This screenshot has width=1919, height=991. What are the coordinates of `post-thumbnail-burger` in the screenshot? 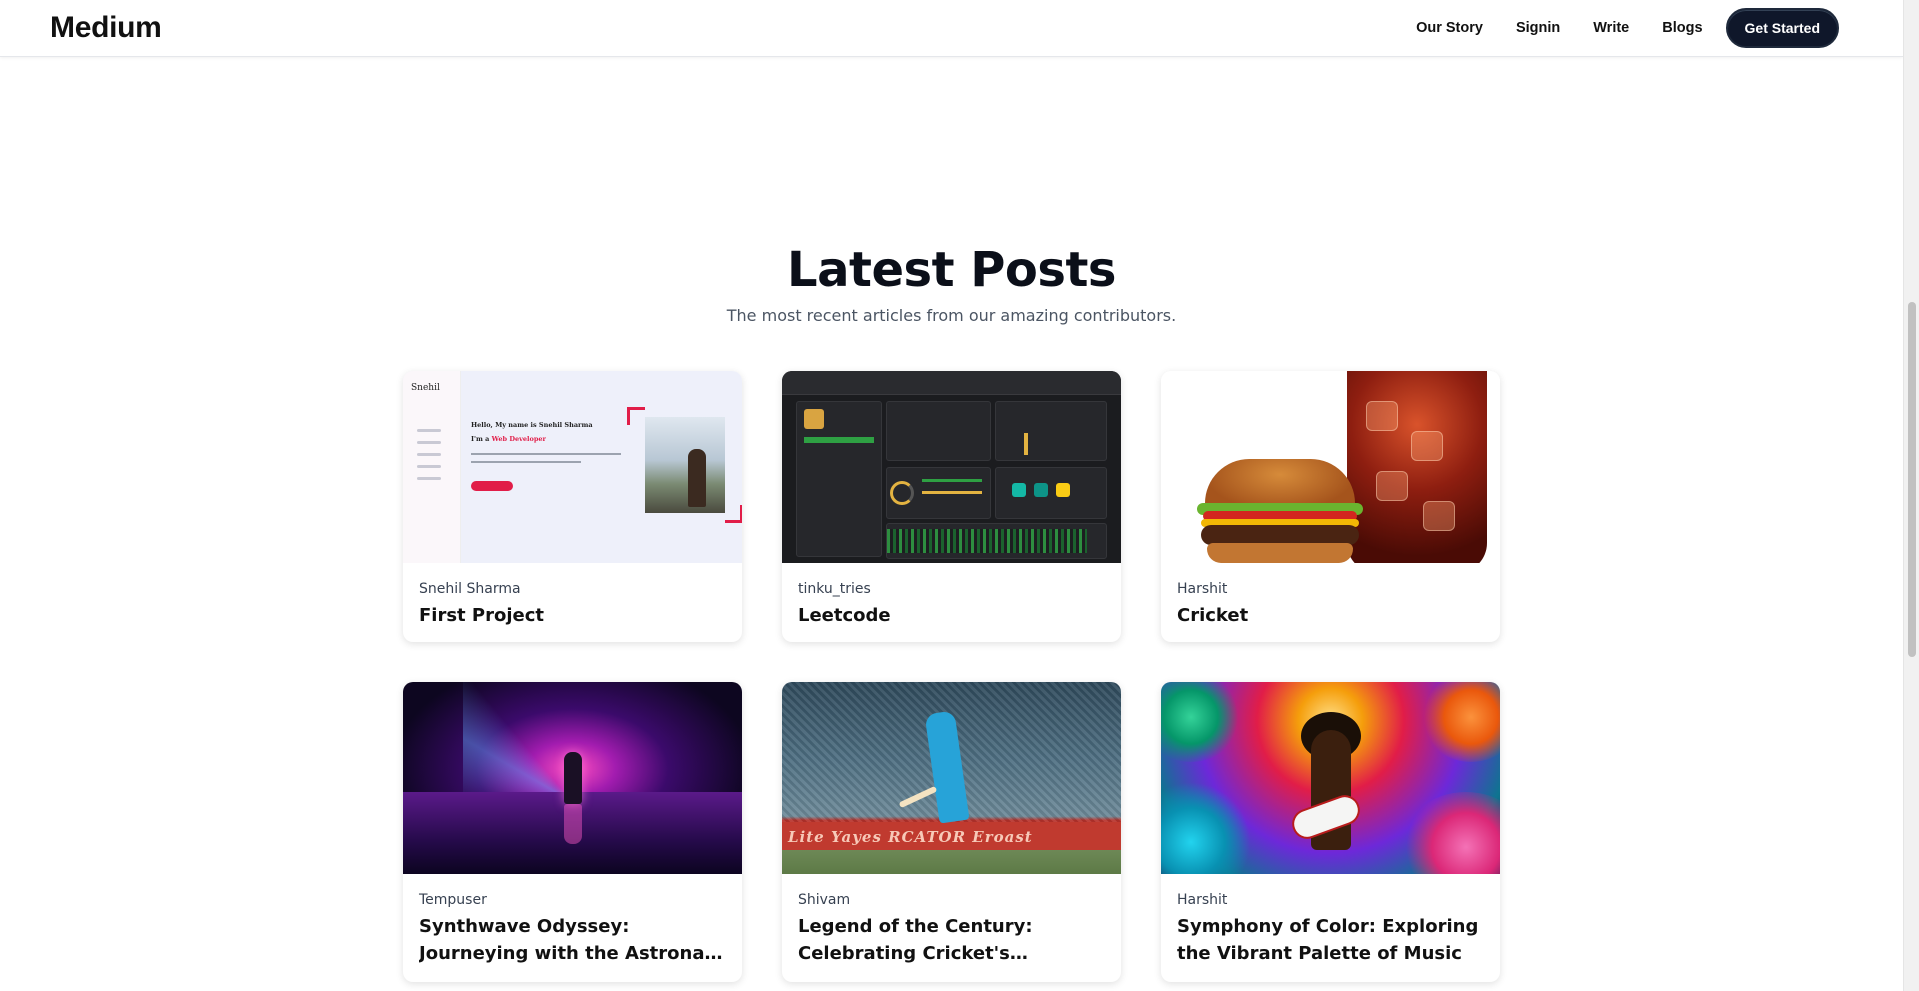 It's located at (1330, 467).